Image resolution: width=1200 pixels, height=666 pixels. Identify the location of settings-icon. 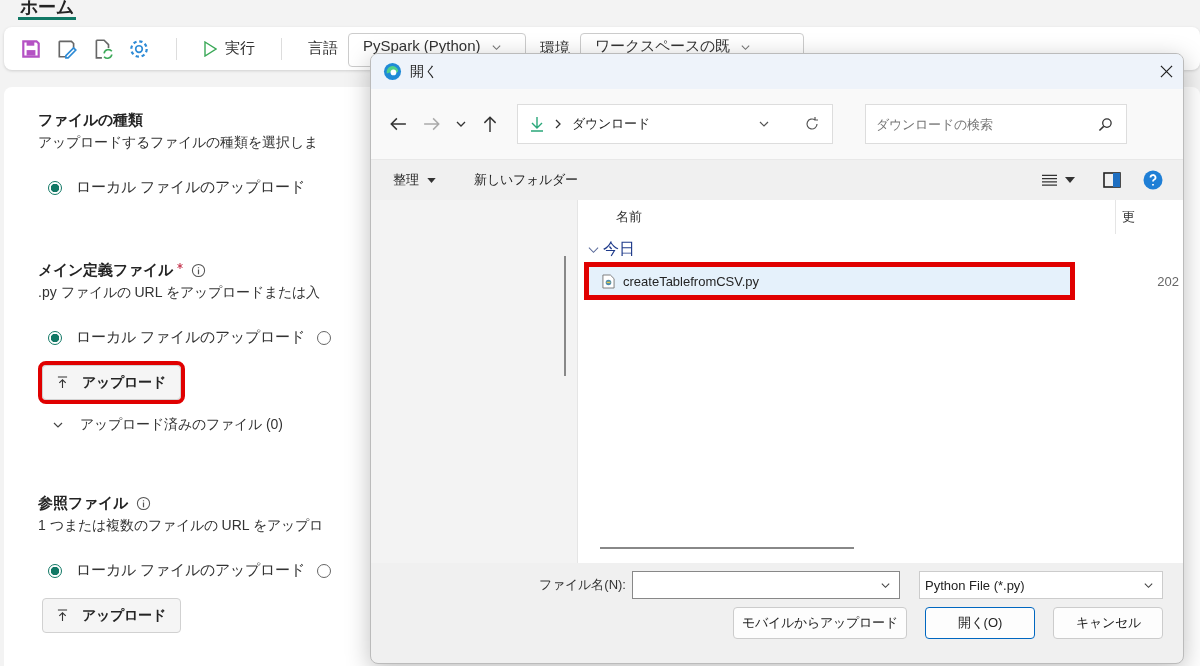
(139, 48).